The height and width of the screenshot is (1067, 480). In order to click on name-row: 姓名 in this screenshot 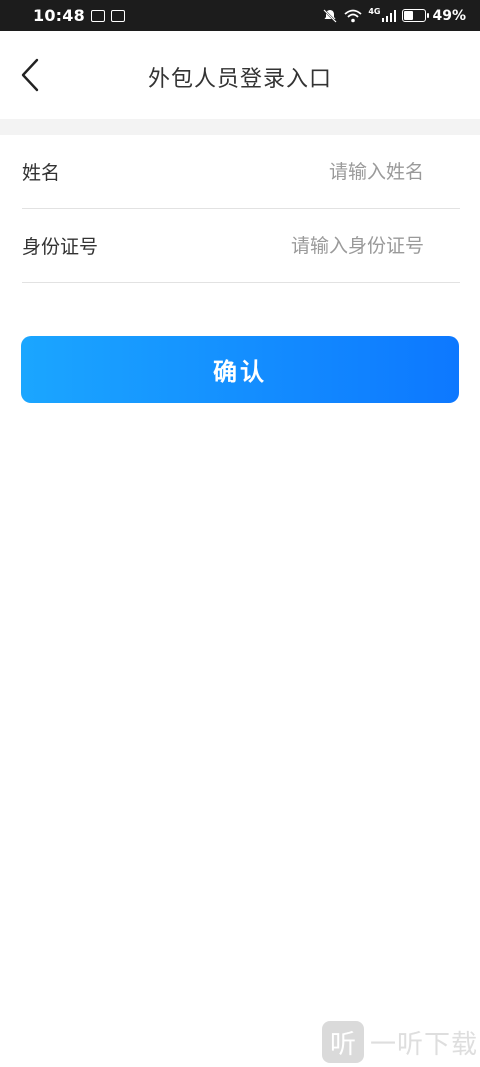, I will do `click(241, 172)`.